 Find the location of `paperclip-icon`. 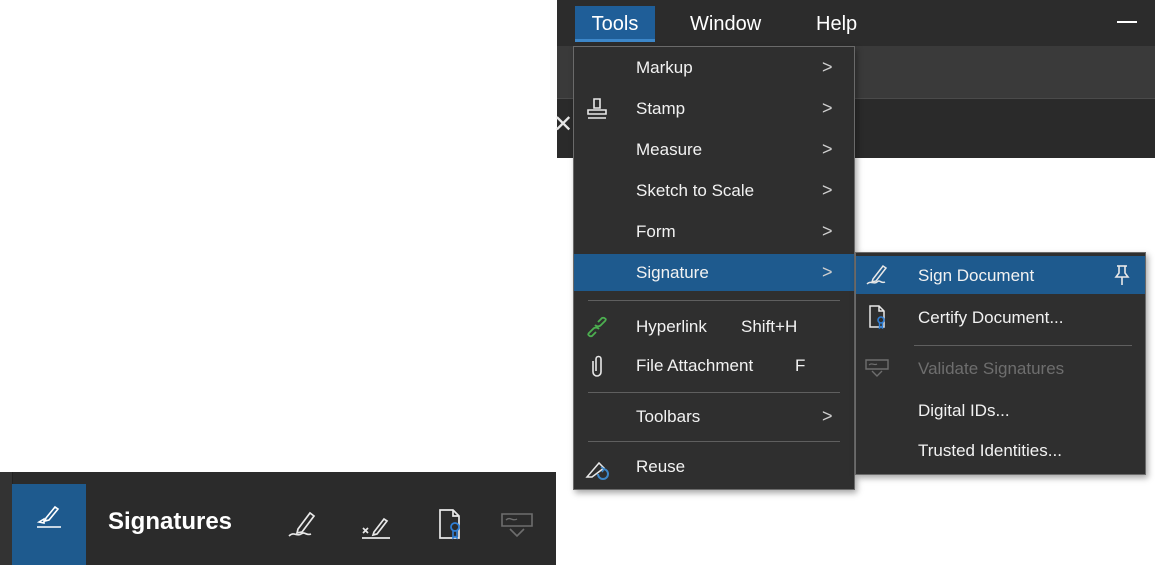

paperclip-icon is located at coordinates (597, 366).